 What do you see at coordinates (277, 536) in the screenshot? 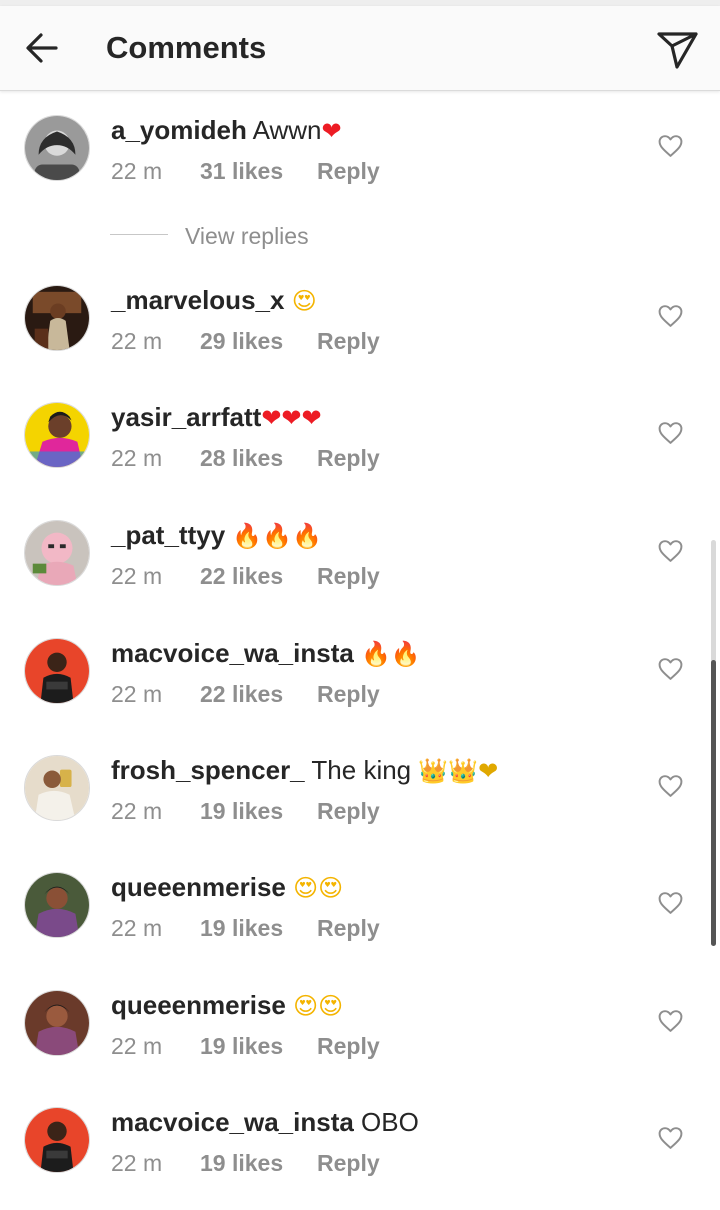
I see `comment-emoji: 🔥🔥🔥` at bounding box center [277, 536].